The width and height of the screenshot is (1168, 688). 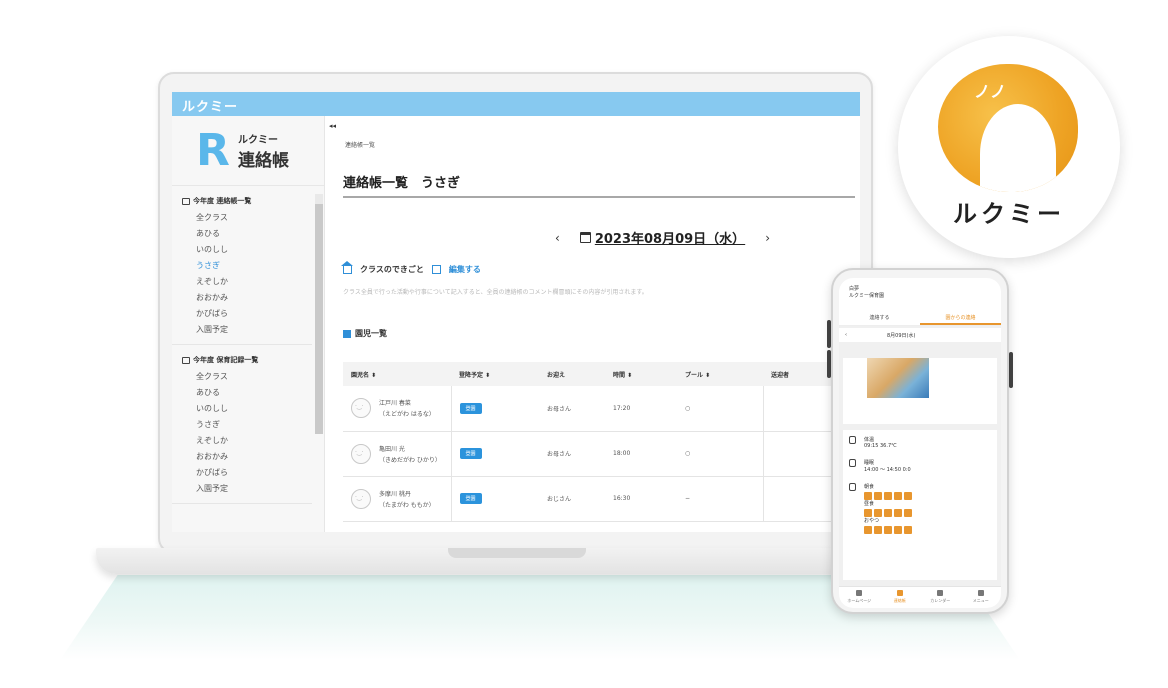 I want to click on brand-lines: ノノ, so click(x=990, y=91).